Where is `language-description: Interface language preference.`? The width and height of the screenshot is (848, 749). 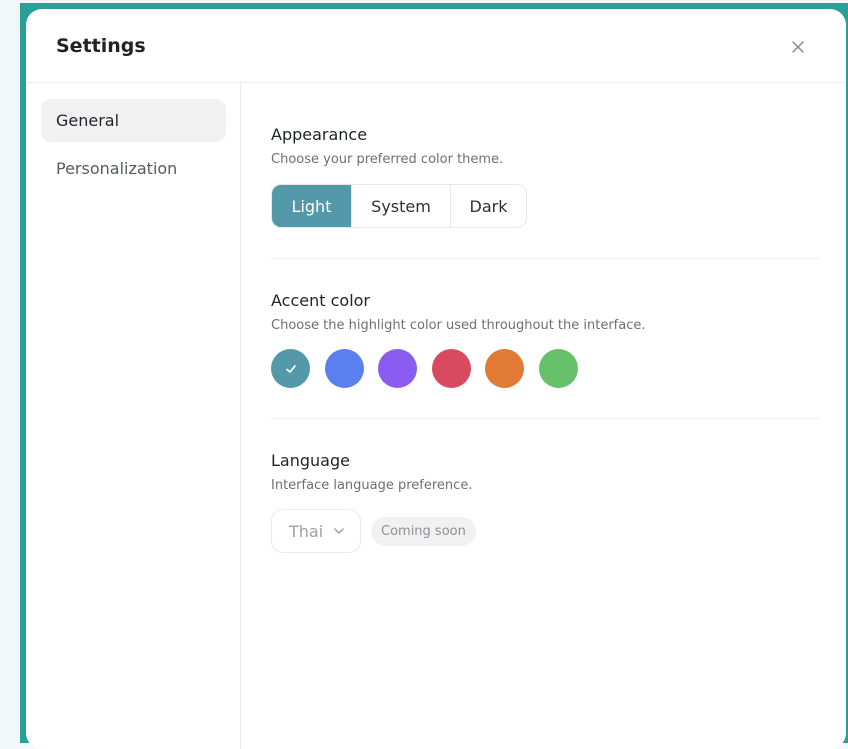 language-description: Interface language preference. is located at coordinates (372, 485).